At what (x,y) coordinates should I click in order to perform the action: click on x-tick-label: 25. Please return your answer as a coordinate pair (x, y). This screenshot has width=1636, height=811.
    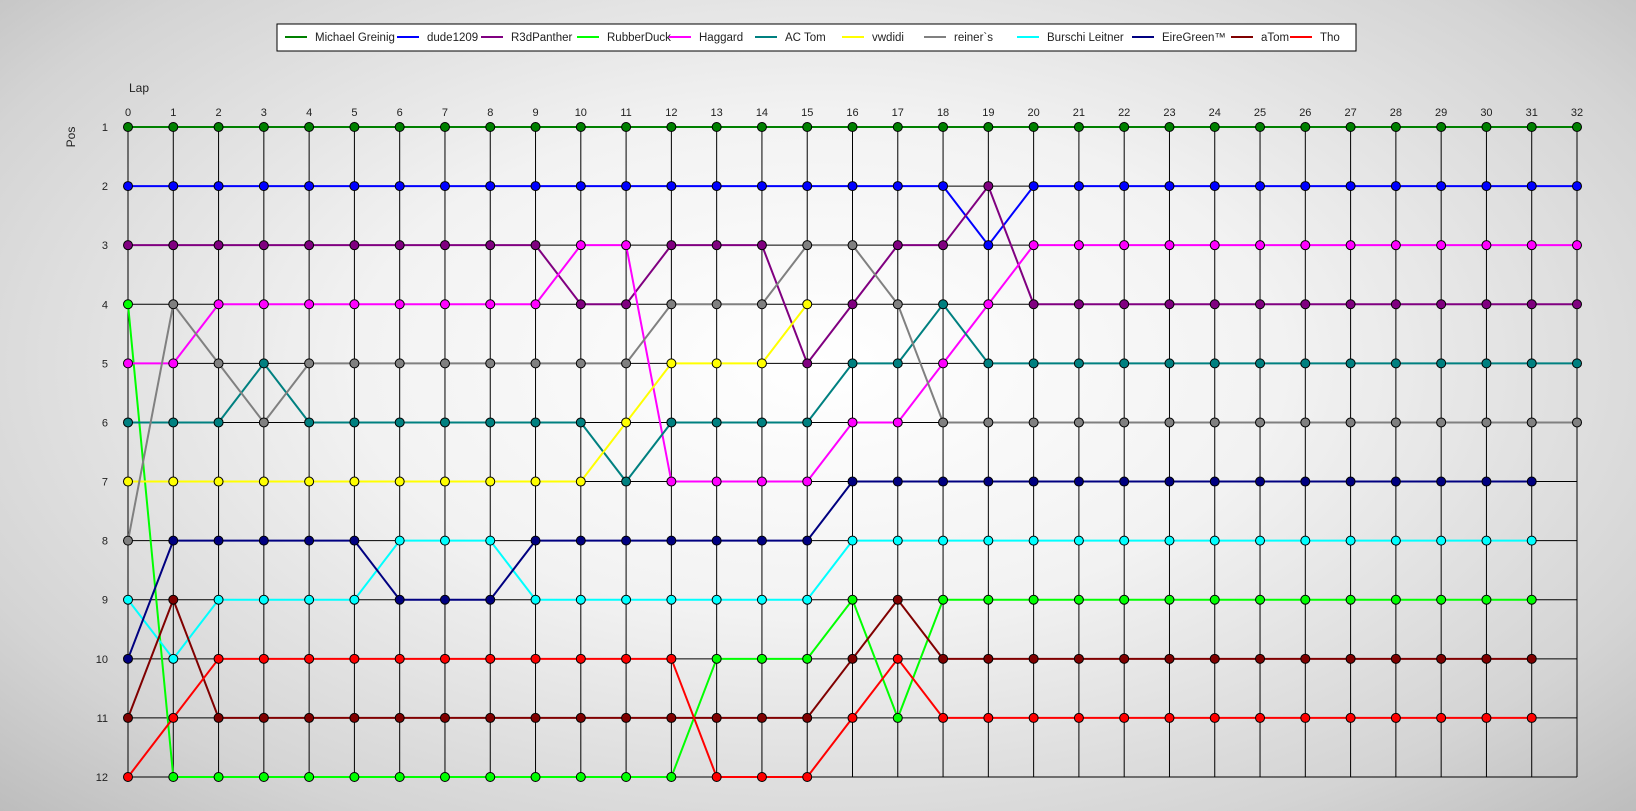
    Looking at the image, I should click on (1260, 113).